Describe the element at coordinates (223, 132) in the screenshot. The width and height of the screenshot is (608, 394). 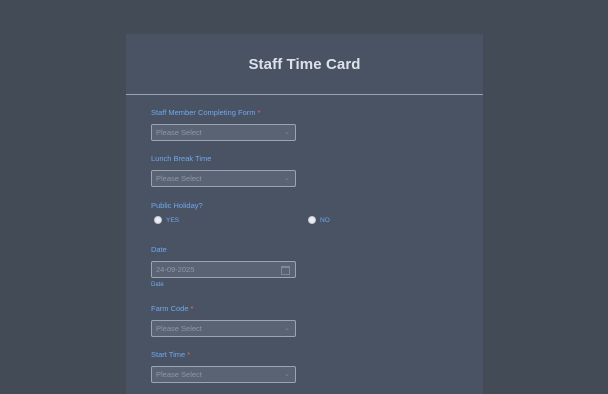
I see `staff-member-select: Please Select ⌄` at that location.